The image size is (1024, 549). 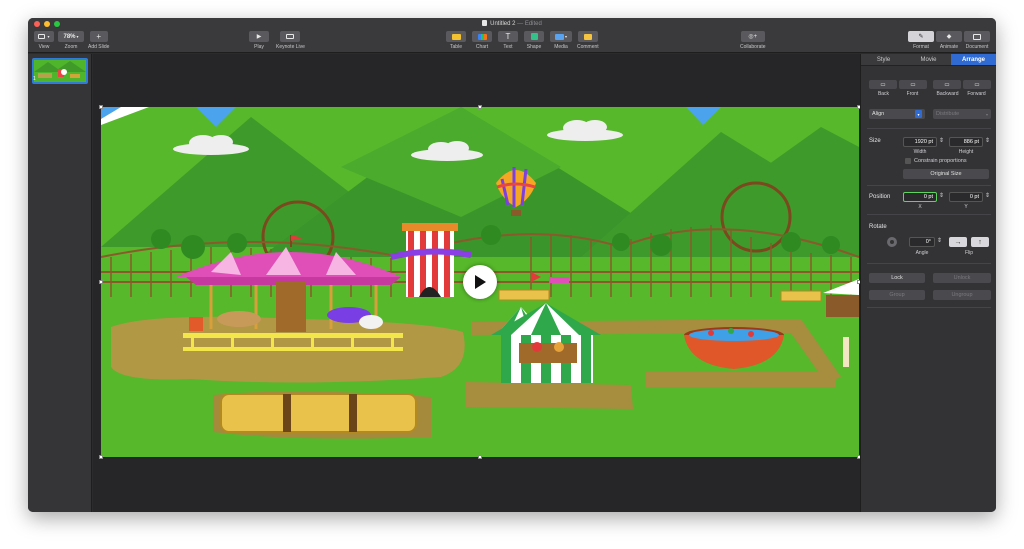 I want to click on shape-icon, so click(x=534, y=36).